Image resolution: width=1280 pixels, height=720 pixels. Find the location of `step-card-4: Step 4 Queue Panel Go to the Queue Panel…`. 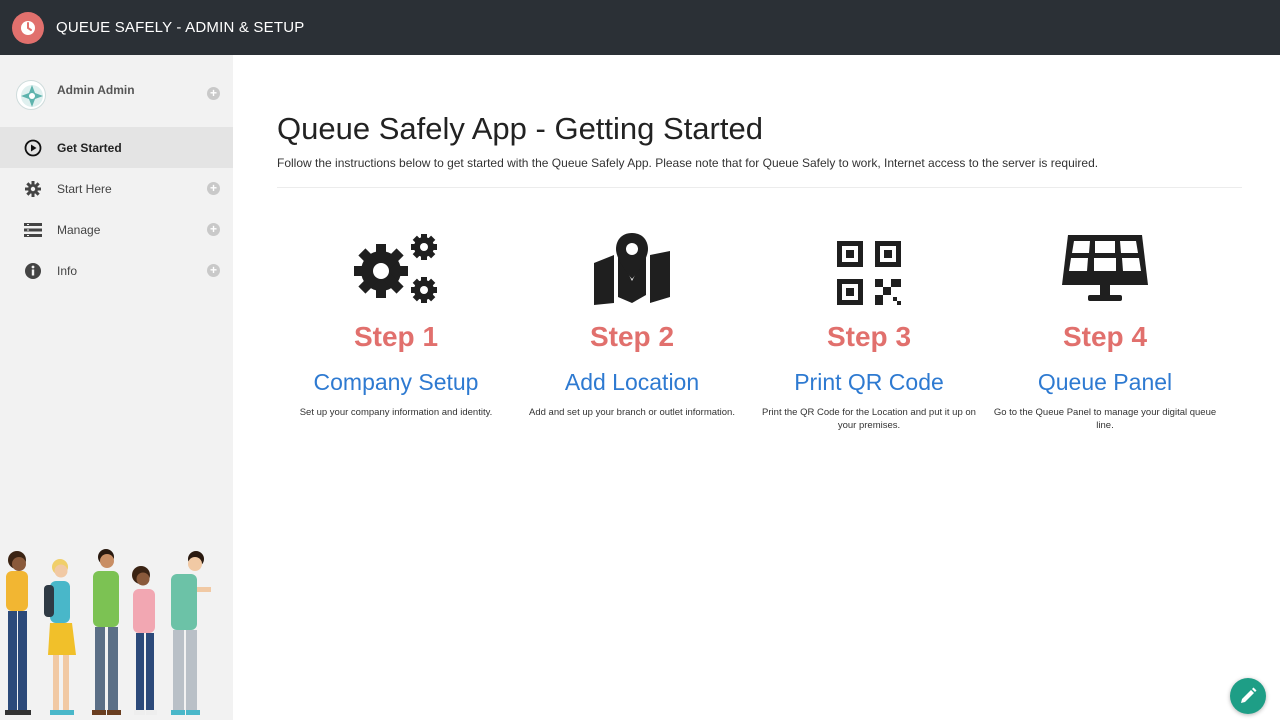

step-card-4: Step 4 Queue Panel Go to the Queue Panel… is located at coordinates (1105, 328).